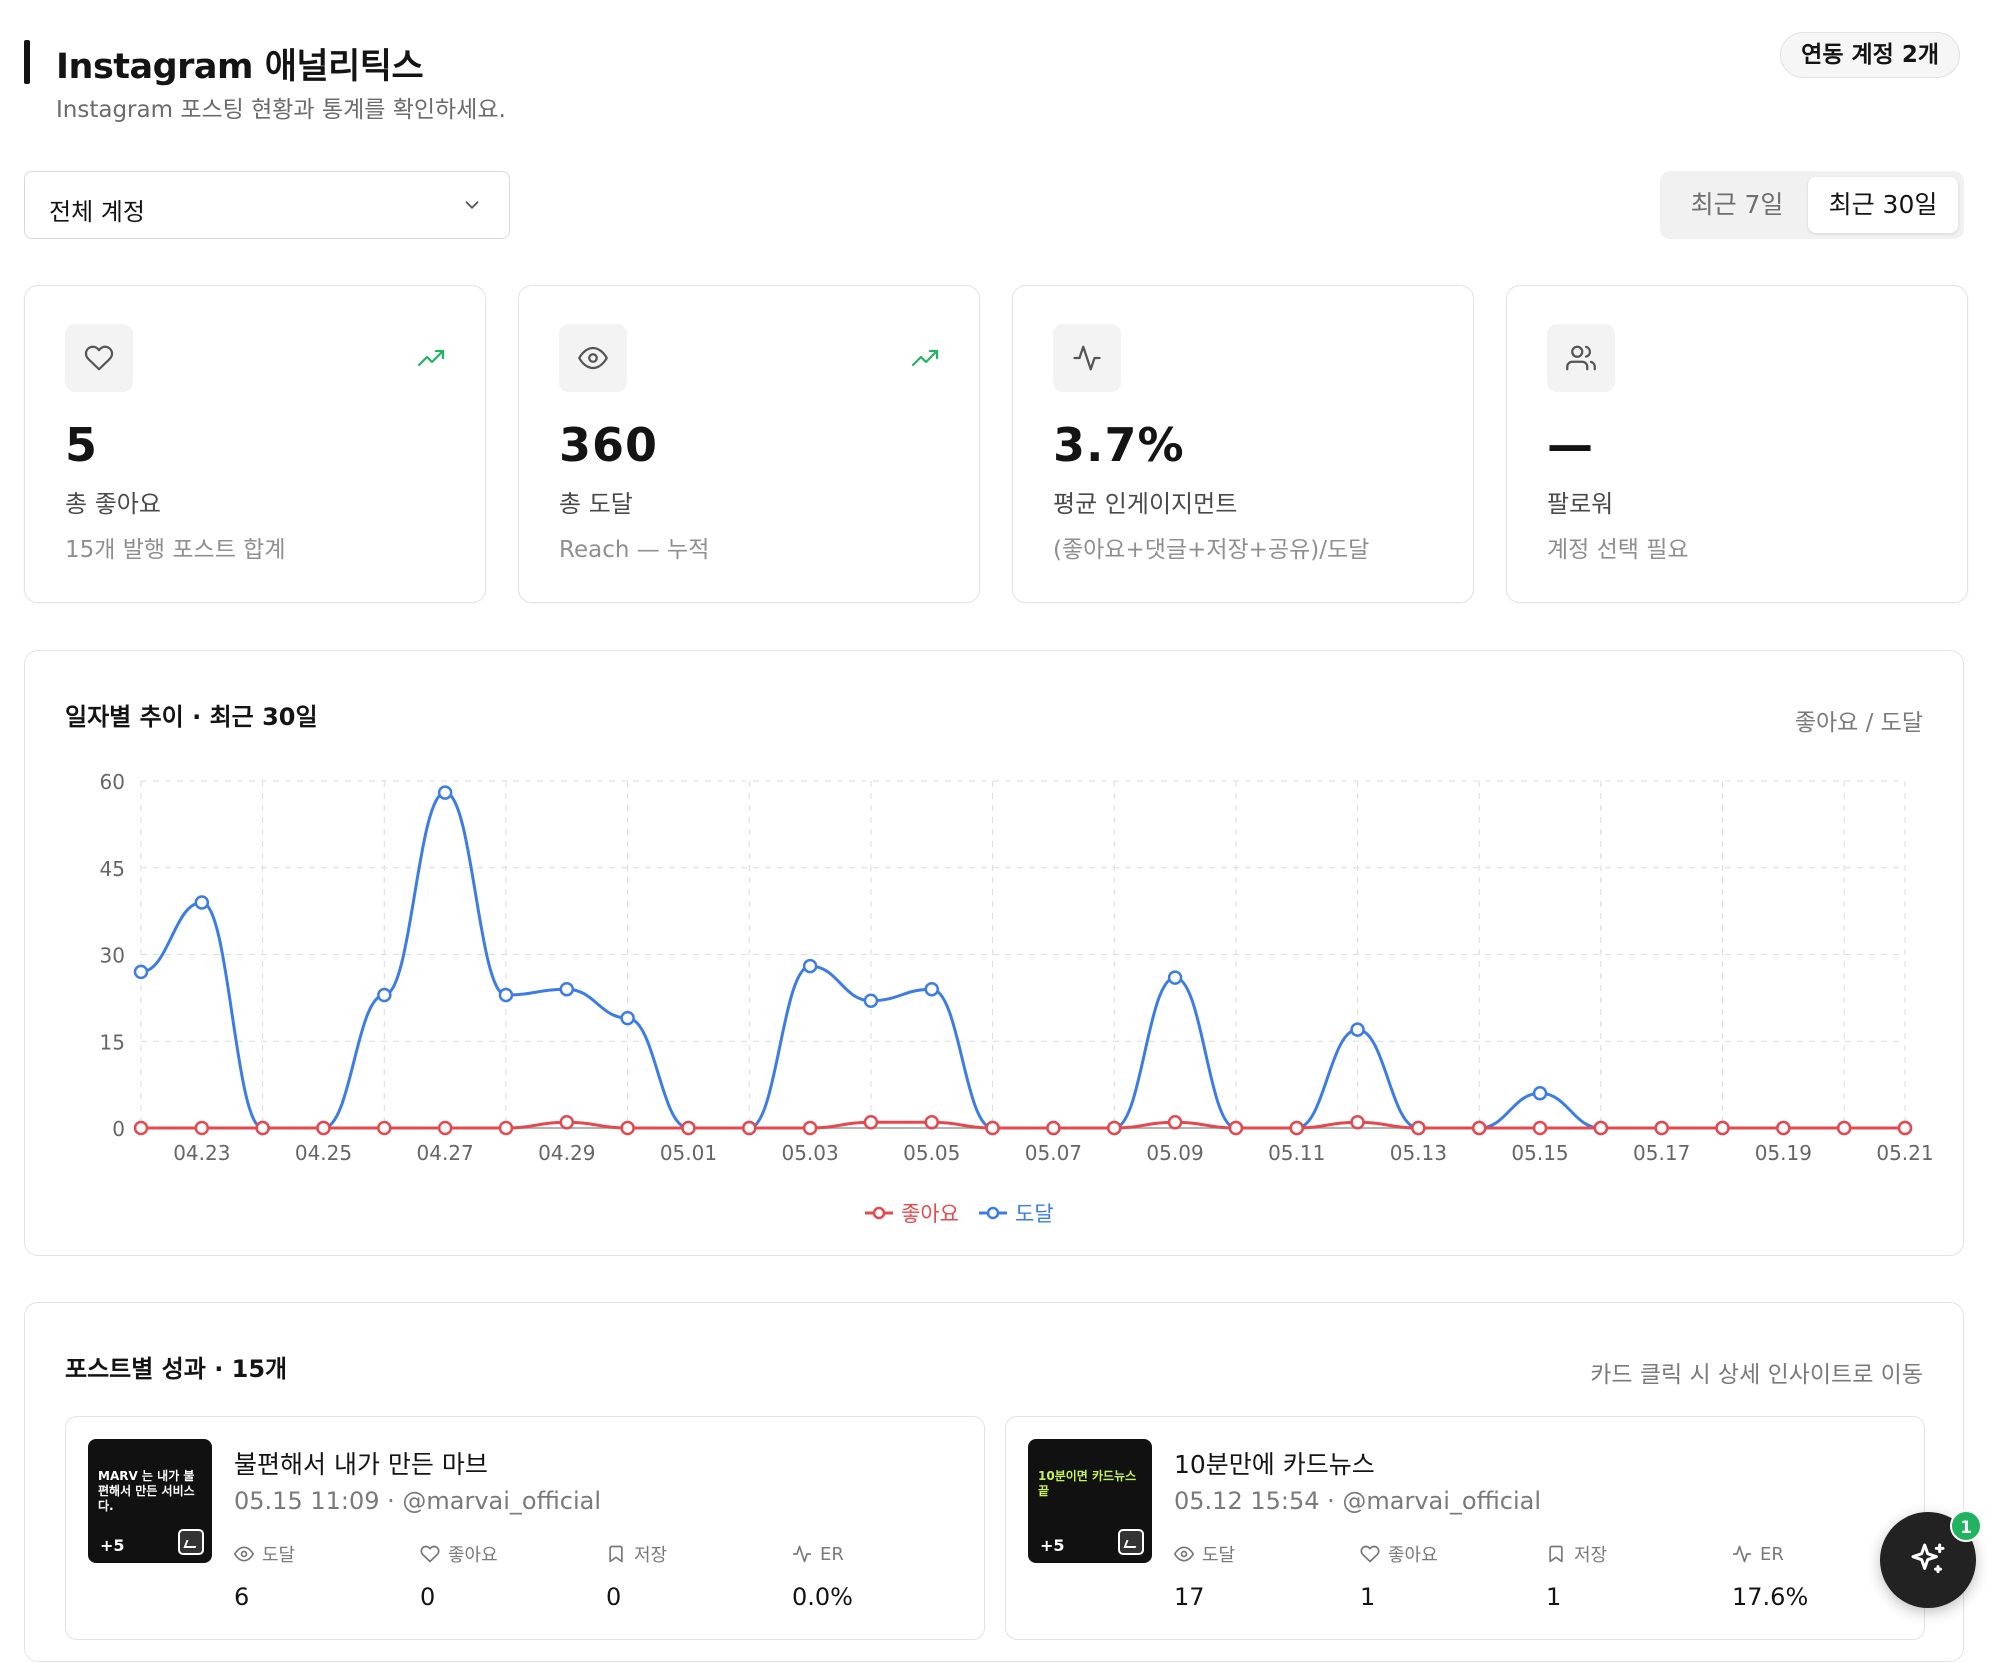 Image resolution: width=2000 pixels, height=1662 pixels. What do you see at coordinates (1189, 1597) in the screenshot?
I see `metric-value: 17` at bounding box center [1189, 1597].